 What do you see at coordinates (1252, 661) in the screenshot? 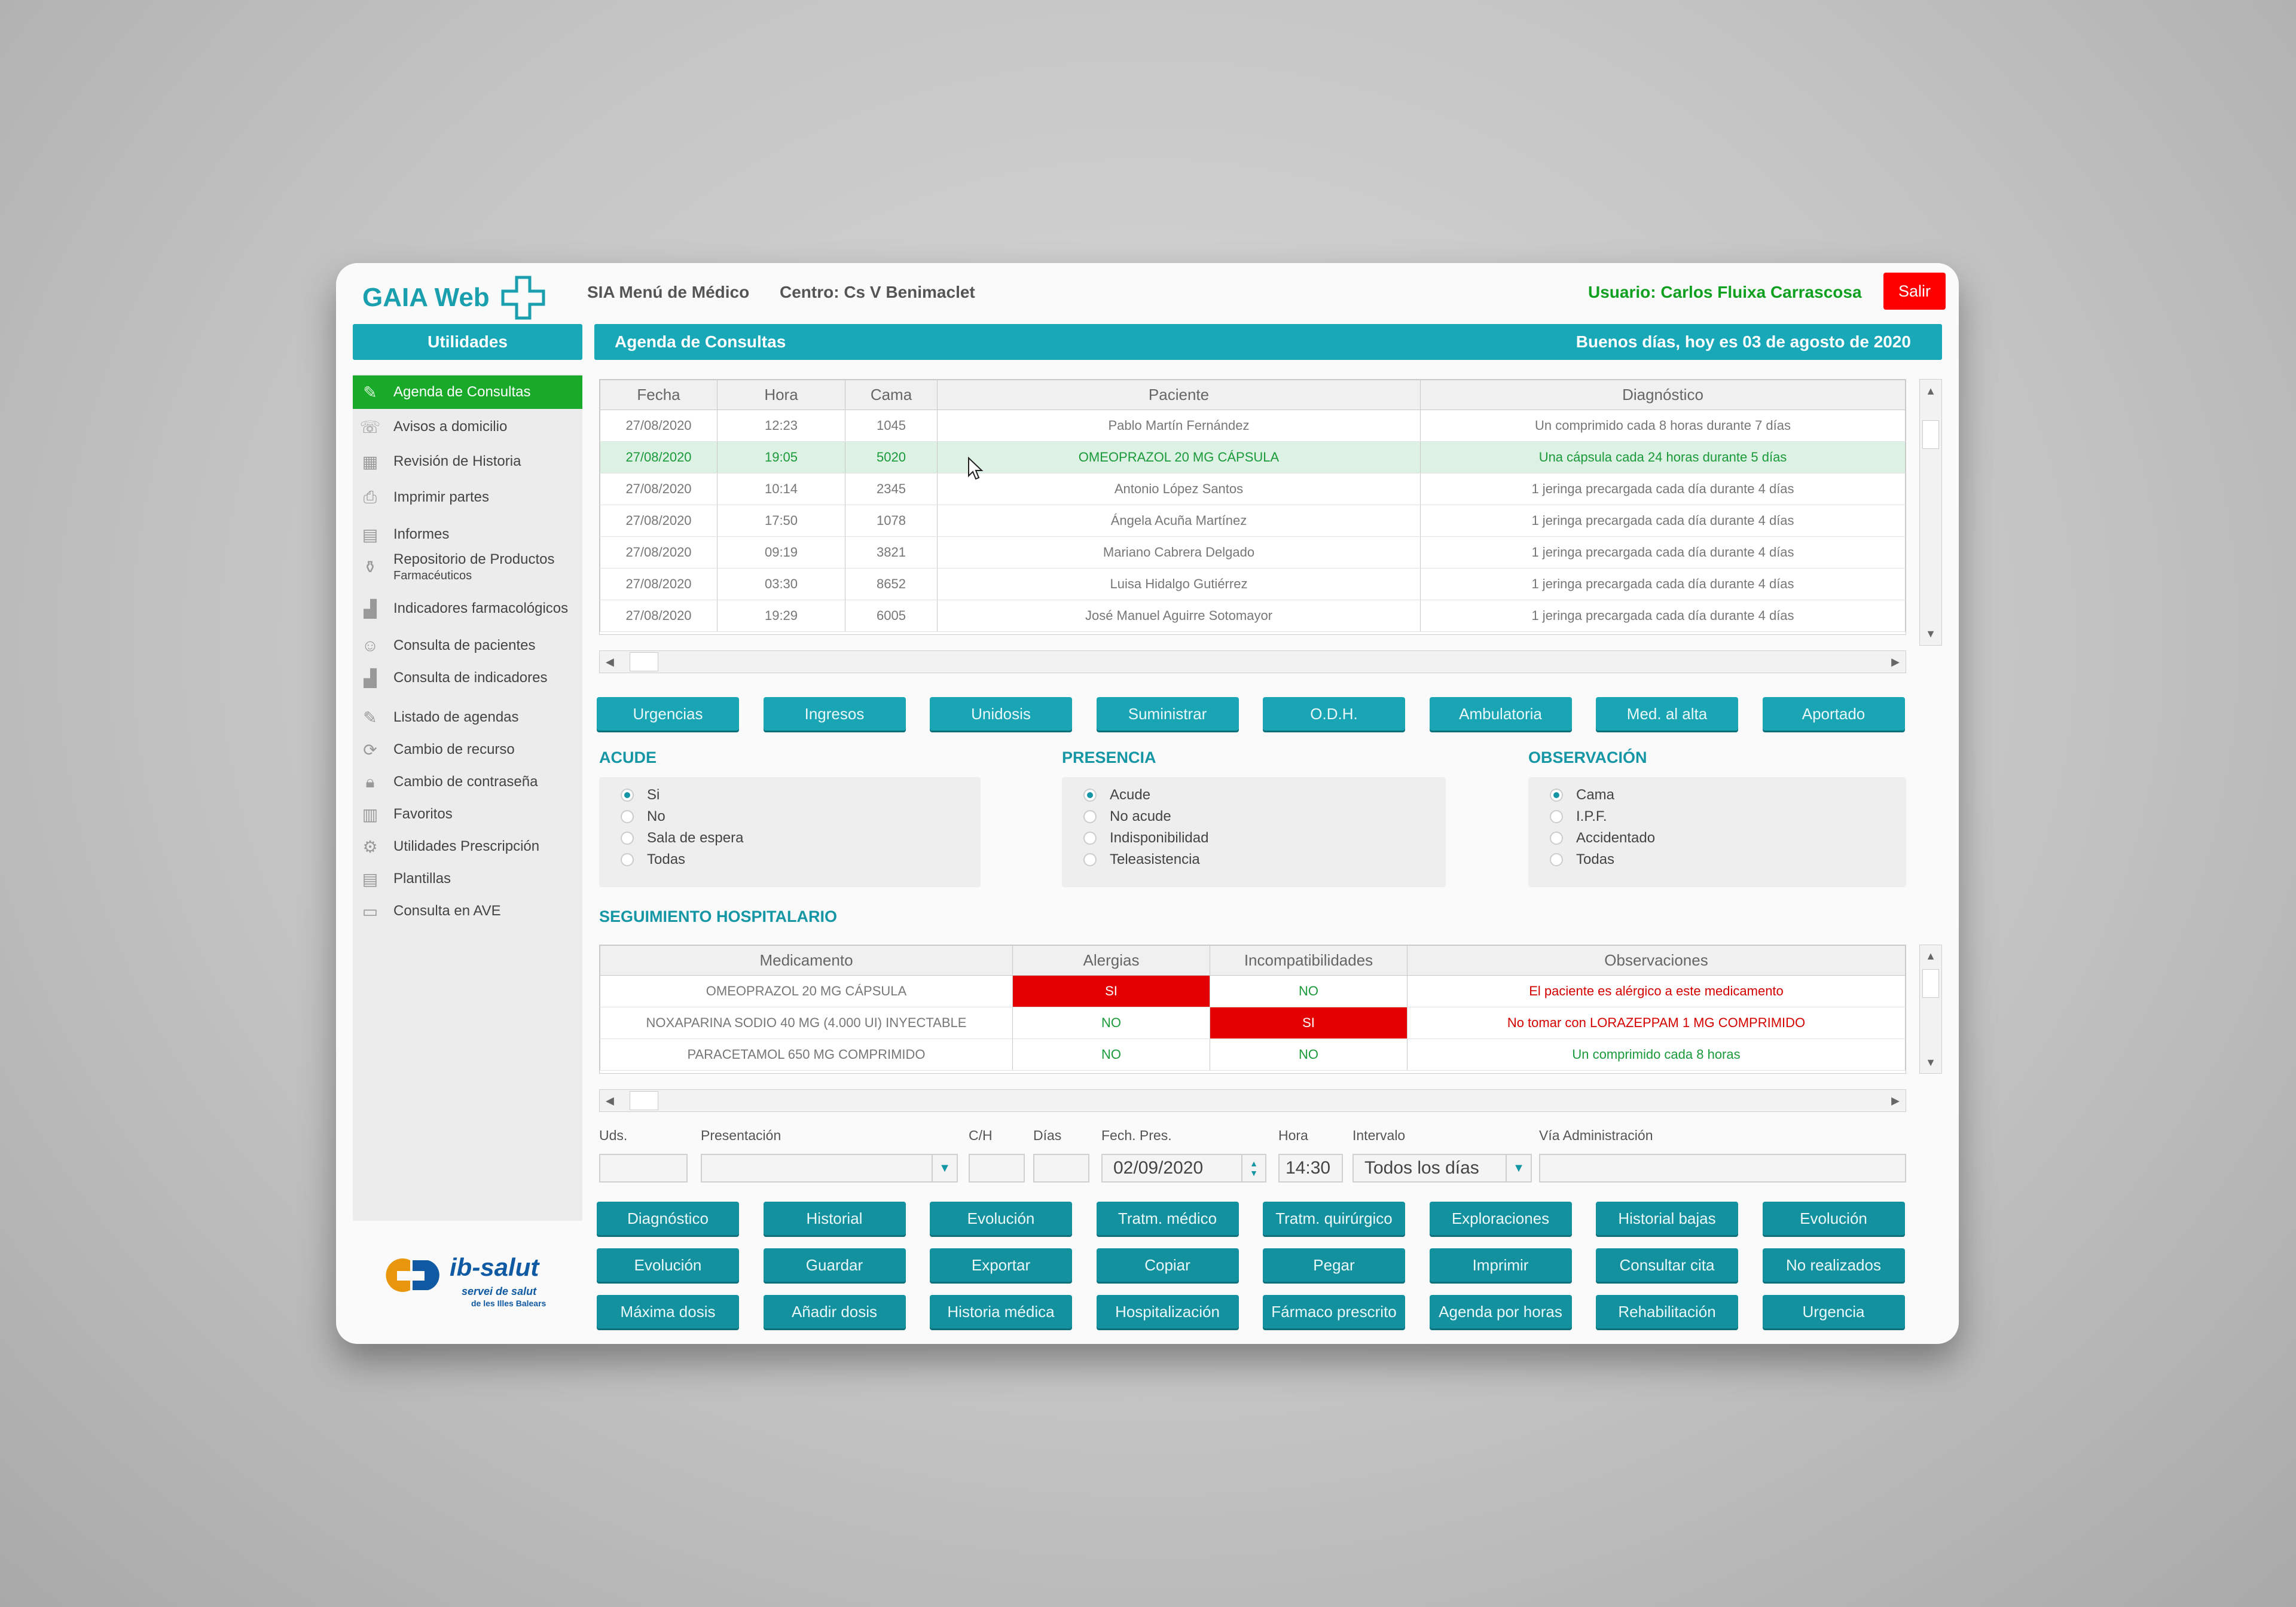
I see `agenda-hscroll: ◀ ▶` at bounding box center [1252, 661].